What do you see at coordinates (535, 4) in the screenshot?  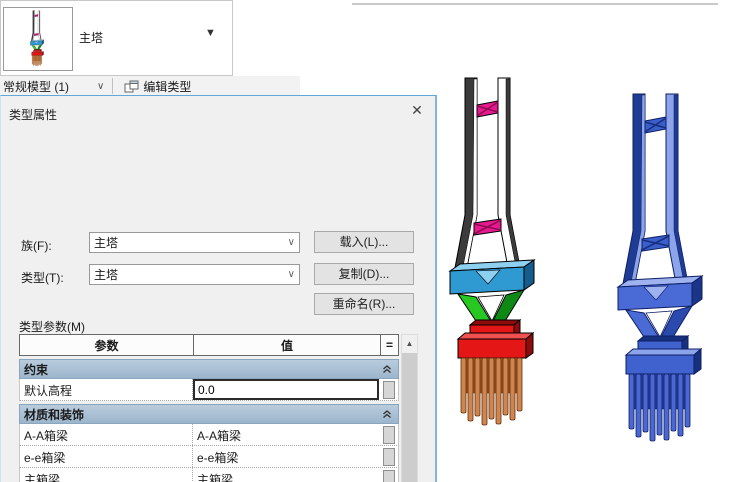 I see `window-edge-line` at bounding box center [535, 4].